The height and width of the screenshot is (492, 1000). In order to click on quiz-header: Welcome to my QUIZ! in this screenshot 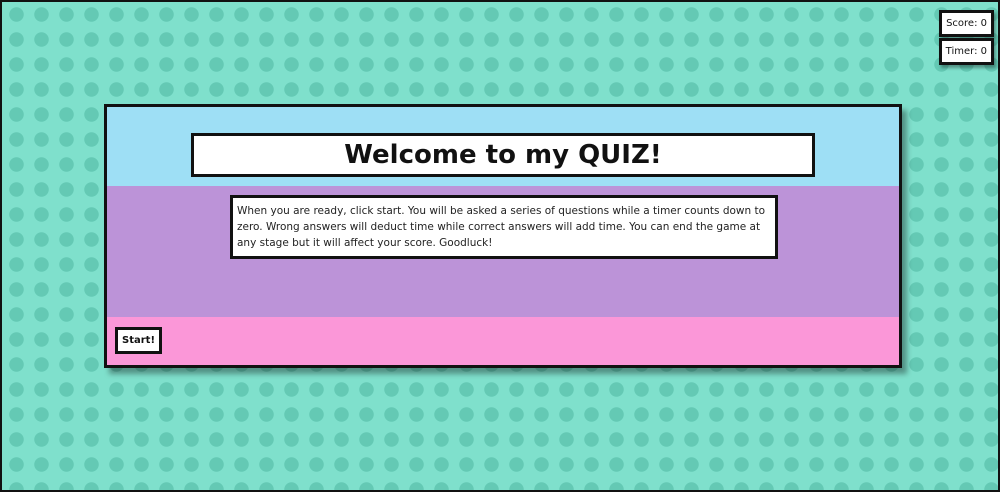, I will do `click(503, 146)`.